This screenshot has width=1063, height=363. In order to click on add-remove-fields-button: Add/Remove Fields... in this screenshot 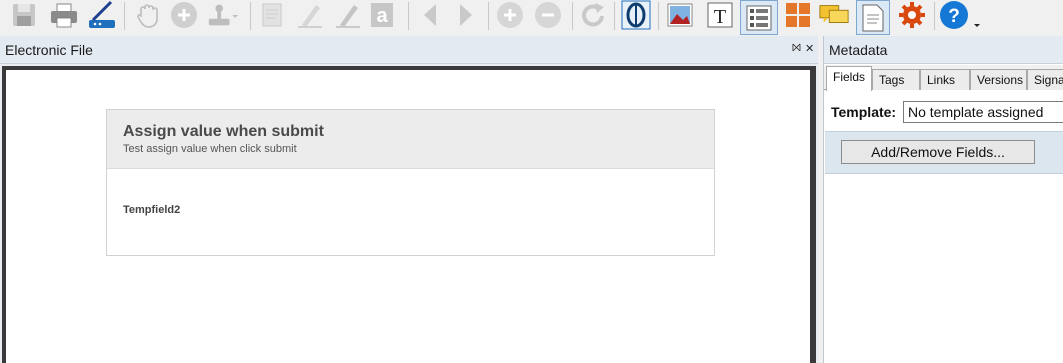, I will do `click(938, 152)`.